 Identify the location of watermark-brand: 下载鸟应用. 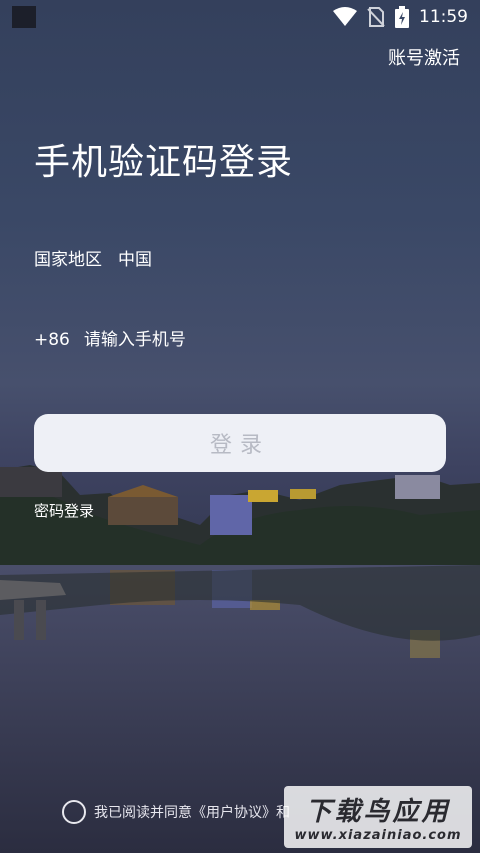
(378, 812).